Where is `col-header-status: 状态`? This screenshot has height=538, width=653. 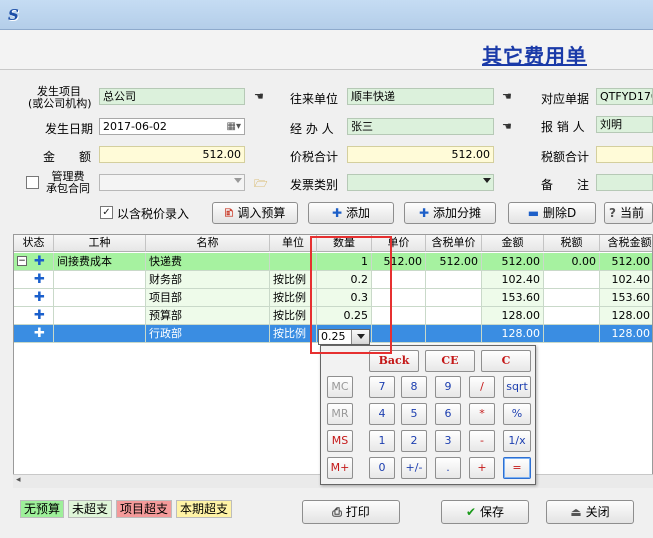
col-header-status: 状态 is located at coordinates (34, 243).